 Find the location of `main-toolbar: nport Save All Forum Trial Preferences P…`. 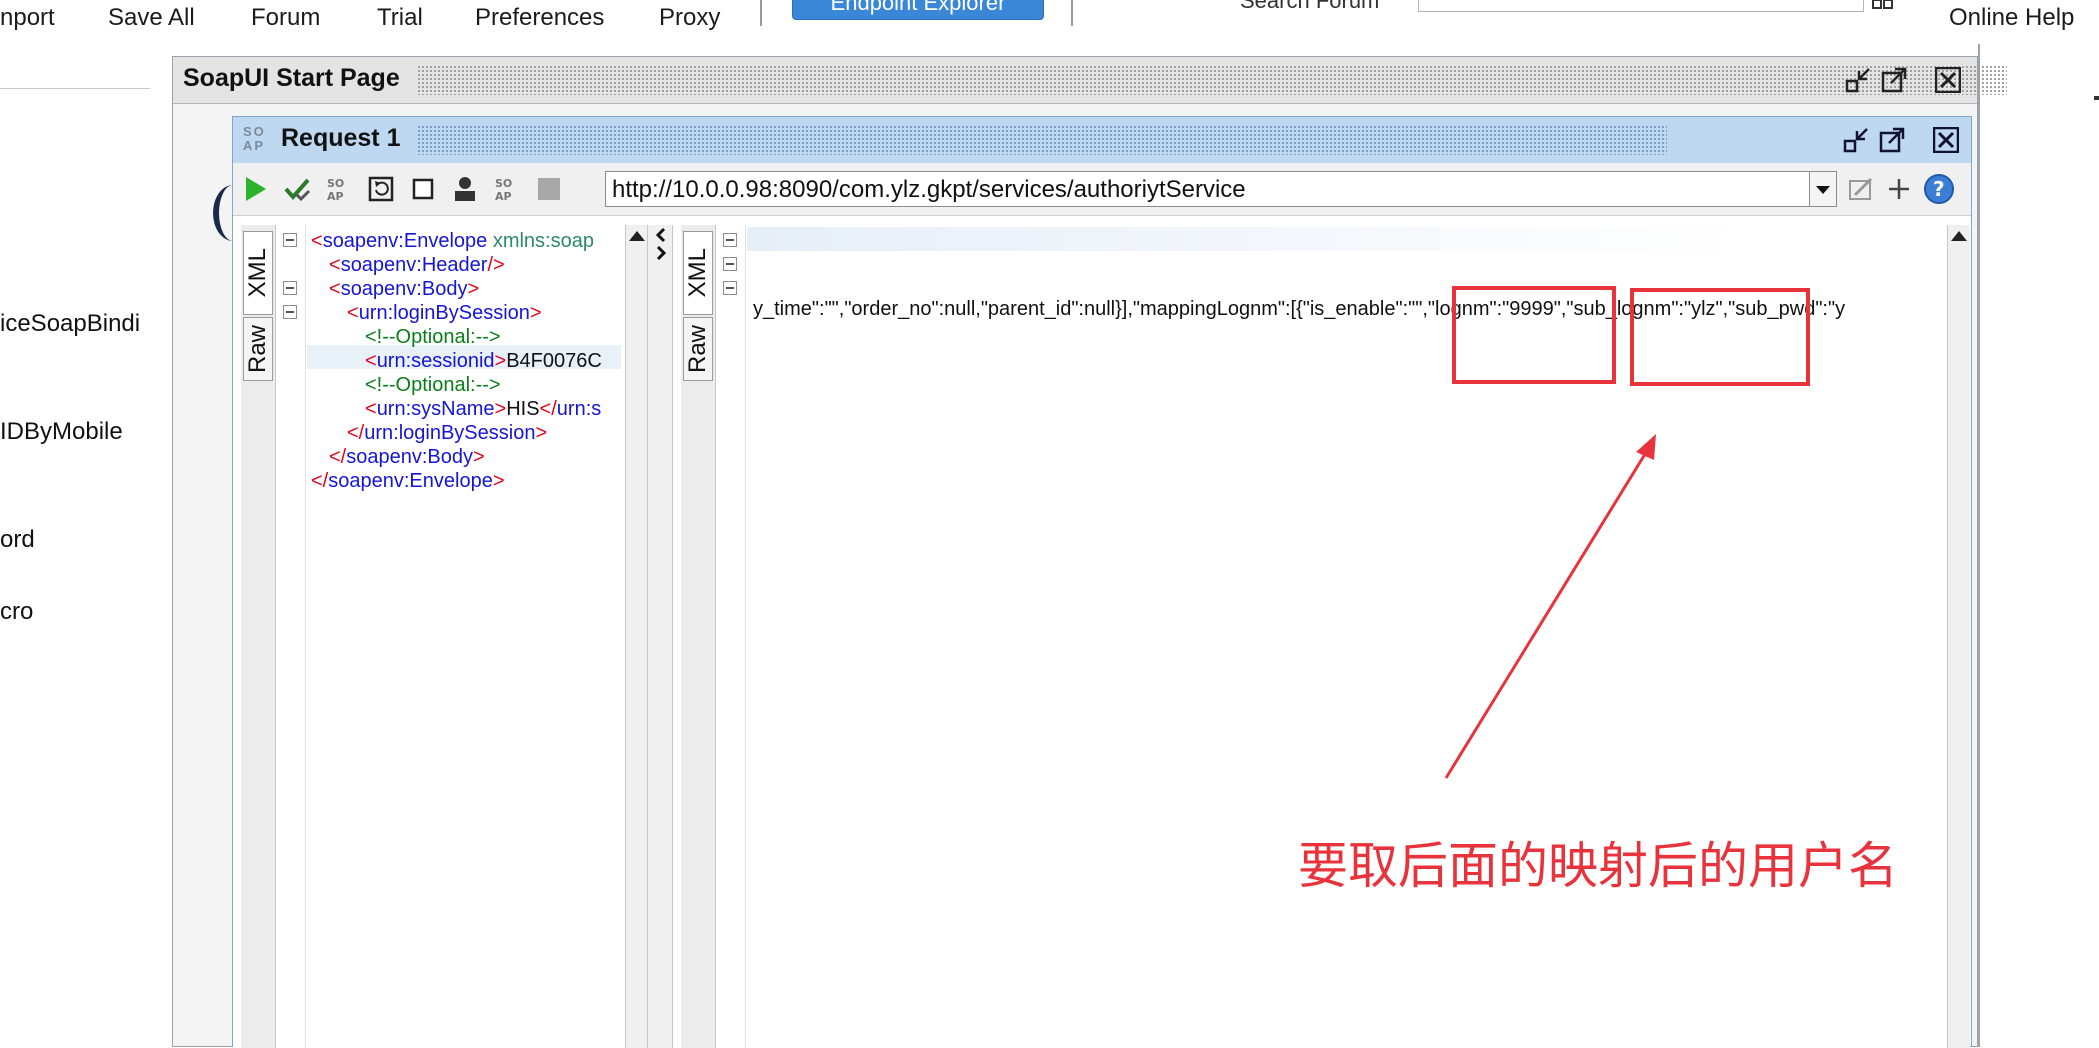

main-toolbar: nport Save All Forum Trial Preferences P… is located at coordinates (1049, 22).